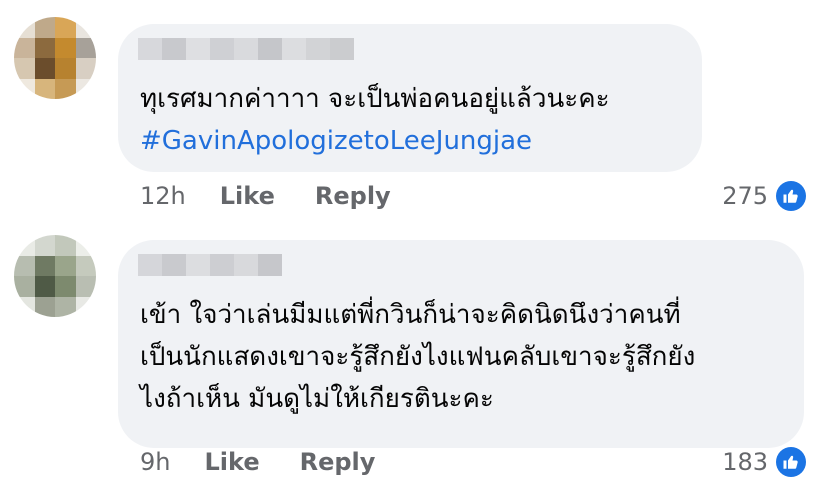 The width and height of the screenshot is (828, 492). Describe the element at coordinates (745, 196) in the screenshot. I see `reaction-count: 275` at that location.